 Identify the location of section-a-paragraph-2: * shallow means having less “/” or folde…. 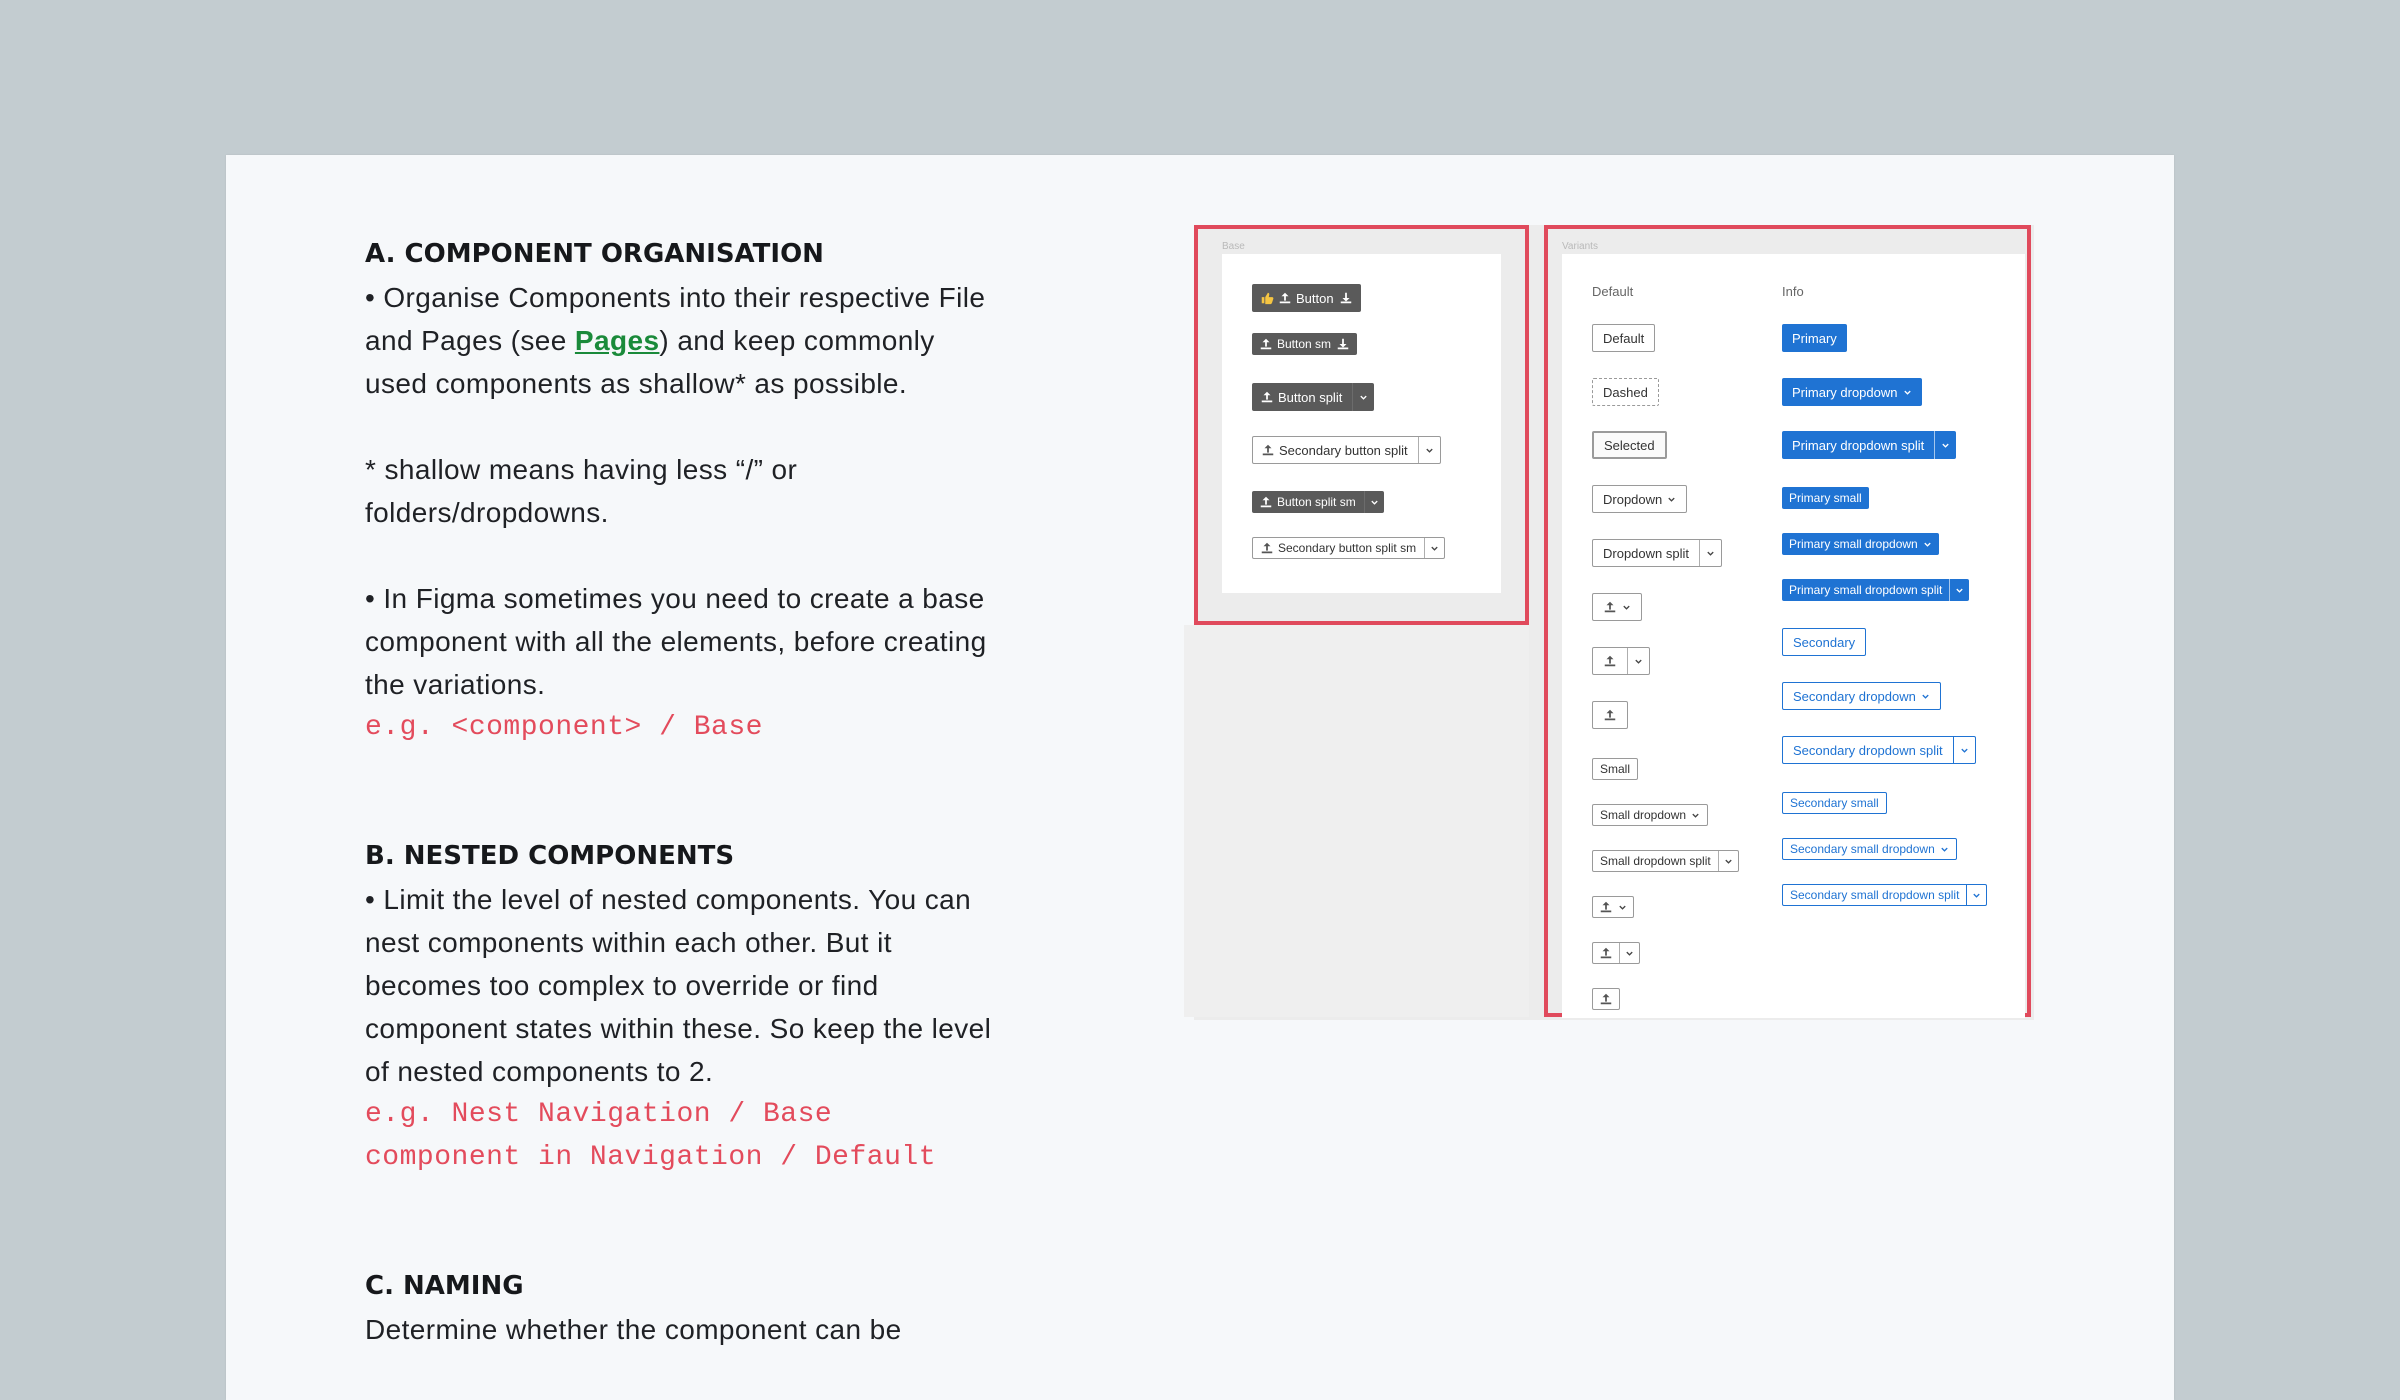
(581, 491).